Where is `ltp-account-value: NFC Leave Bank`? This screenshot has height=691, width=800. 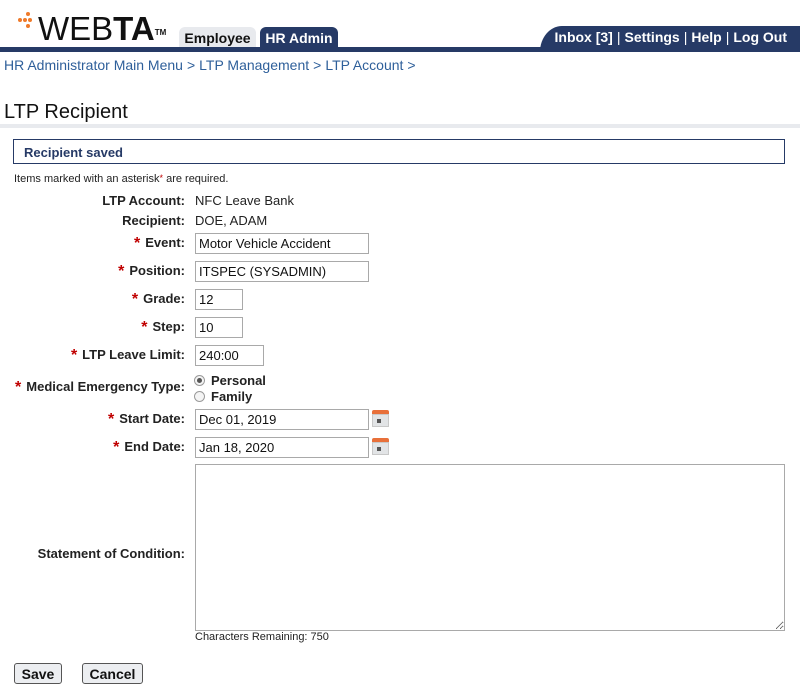
ltp-account-value: NFC Leave Bank is located at coordinates (244, 200).